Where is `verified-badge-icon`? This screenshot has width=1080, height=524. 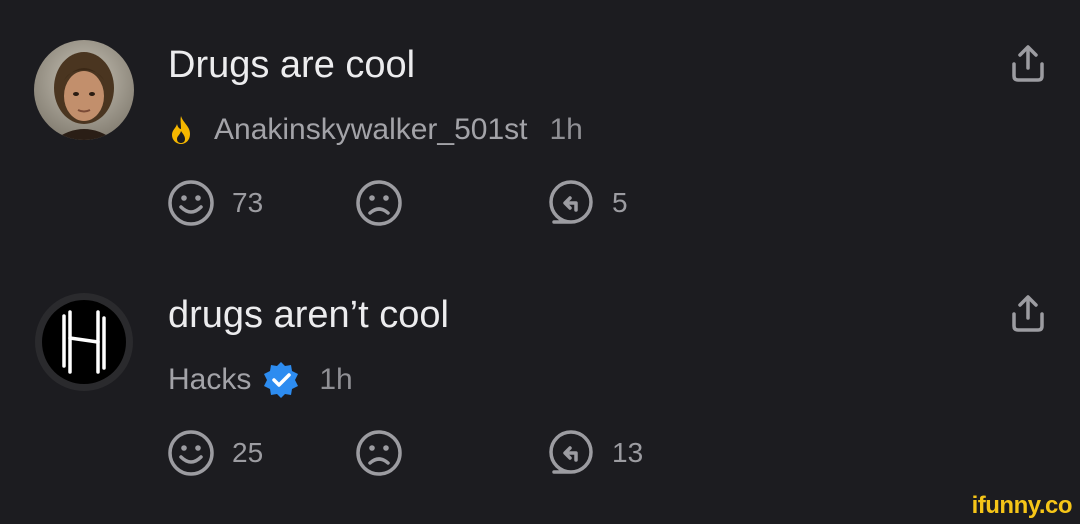
verified-badge-icon is located at coordinates (281, 380).